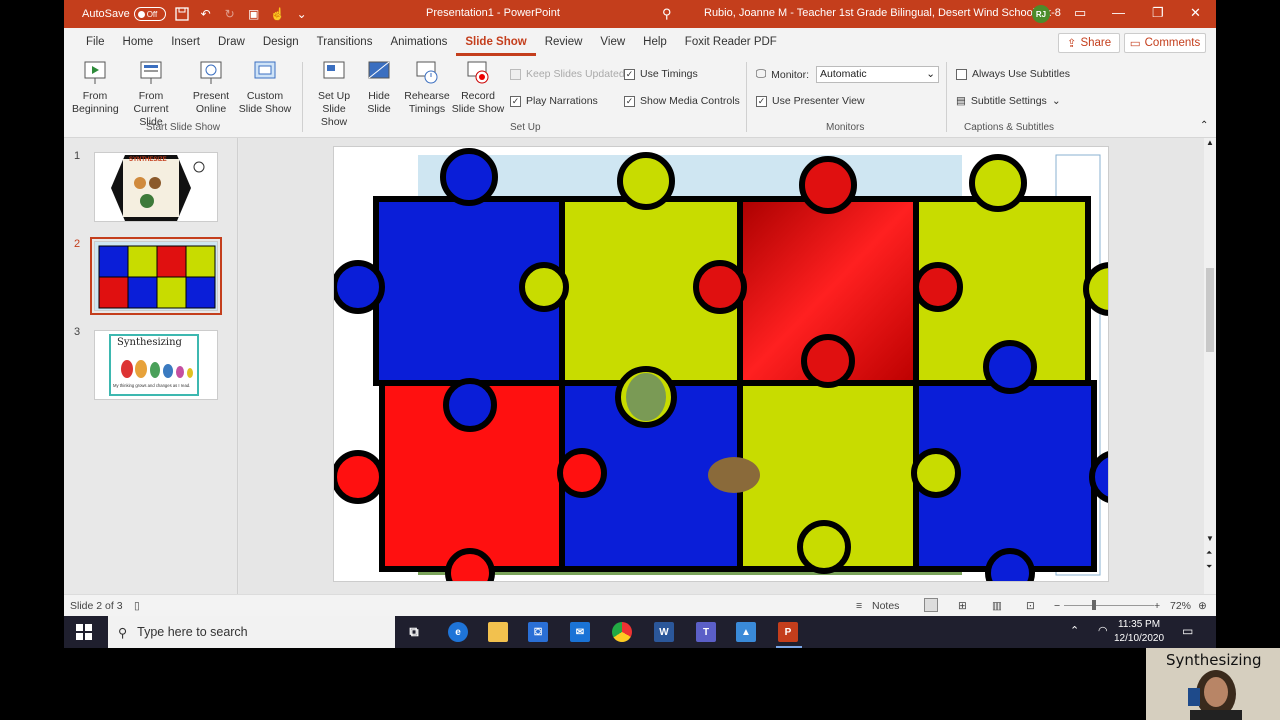  Describe the element at coordinates (149, 14) in the screenshot. I see `autosave-toggle: Off` at that location.